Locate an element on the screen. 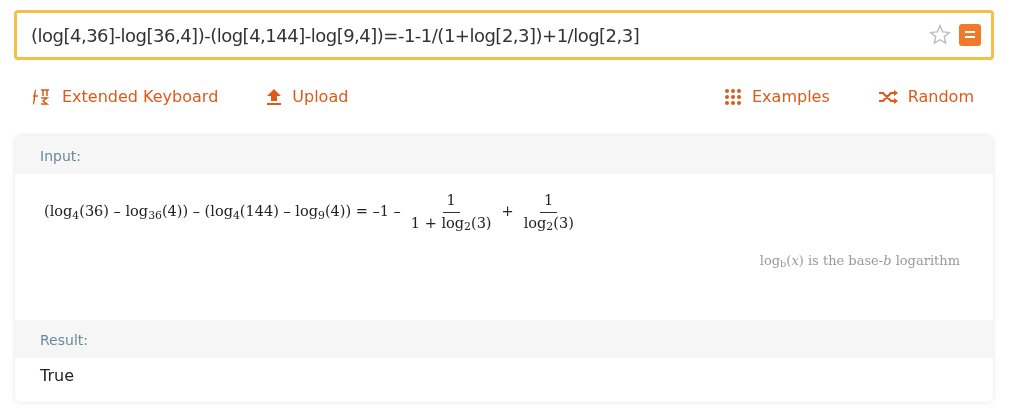 This screenshot has width=1010, height=409. dot-grid-icon is located at coordinates (733, 97).